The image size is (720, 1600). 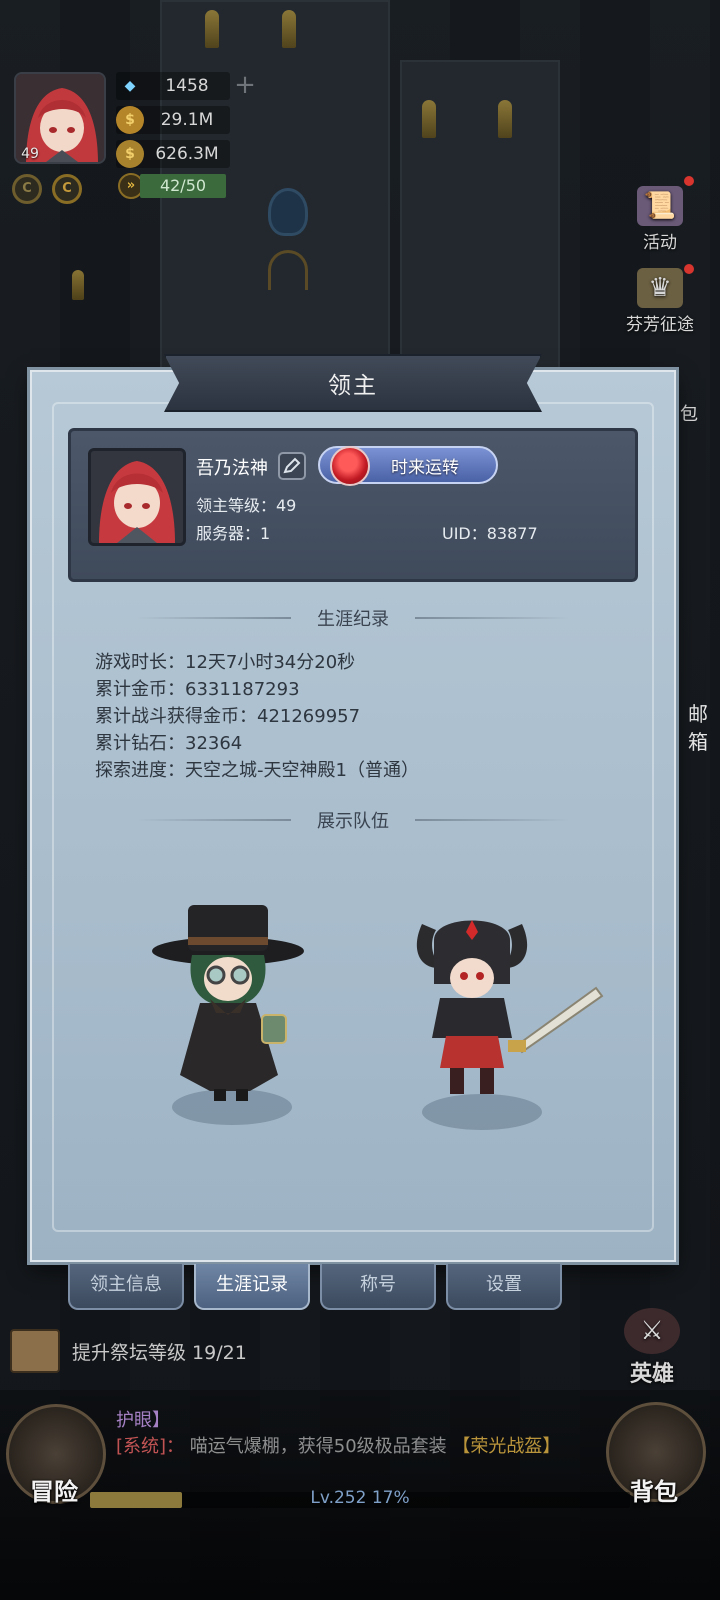 What do you see at coordinates (660, 243) in the screenshot?
I see `activity-label: 活动` at bounding box center [660, 243].